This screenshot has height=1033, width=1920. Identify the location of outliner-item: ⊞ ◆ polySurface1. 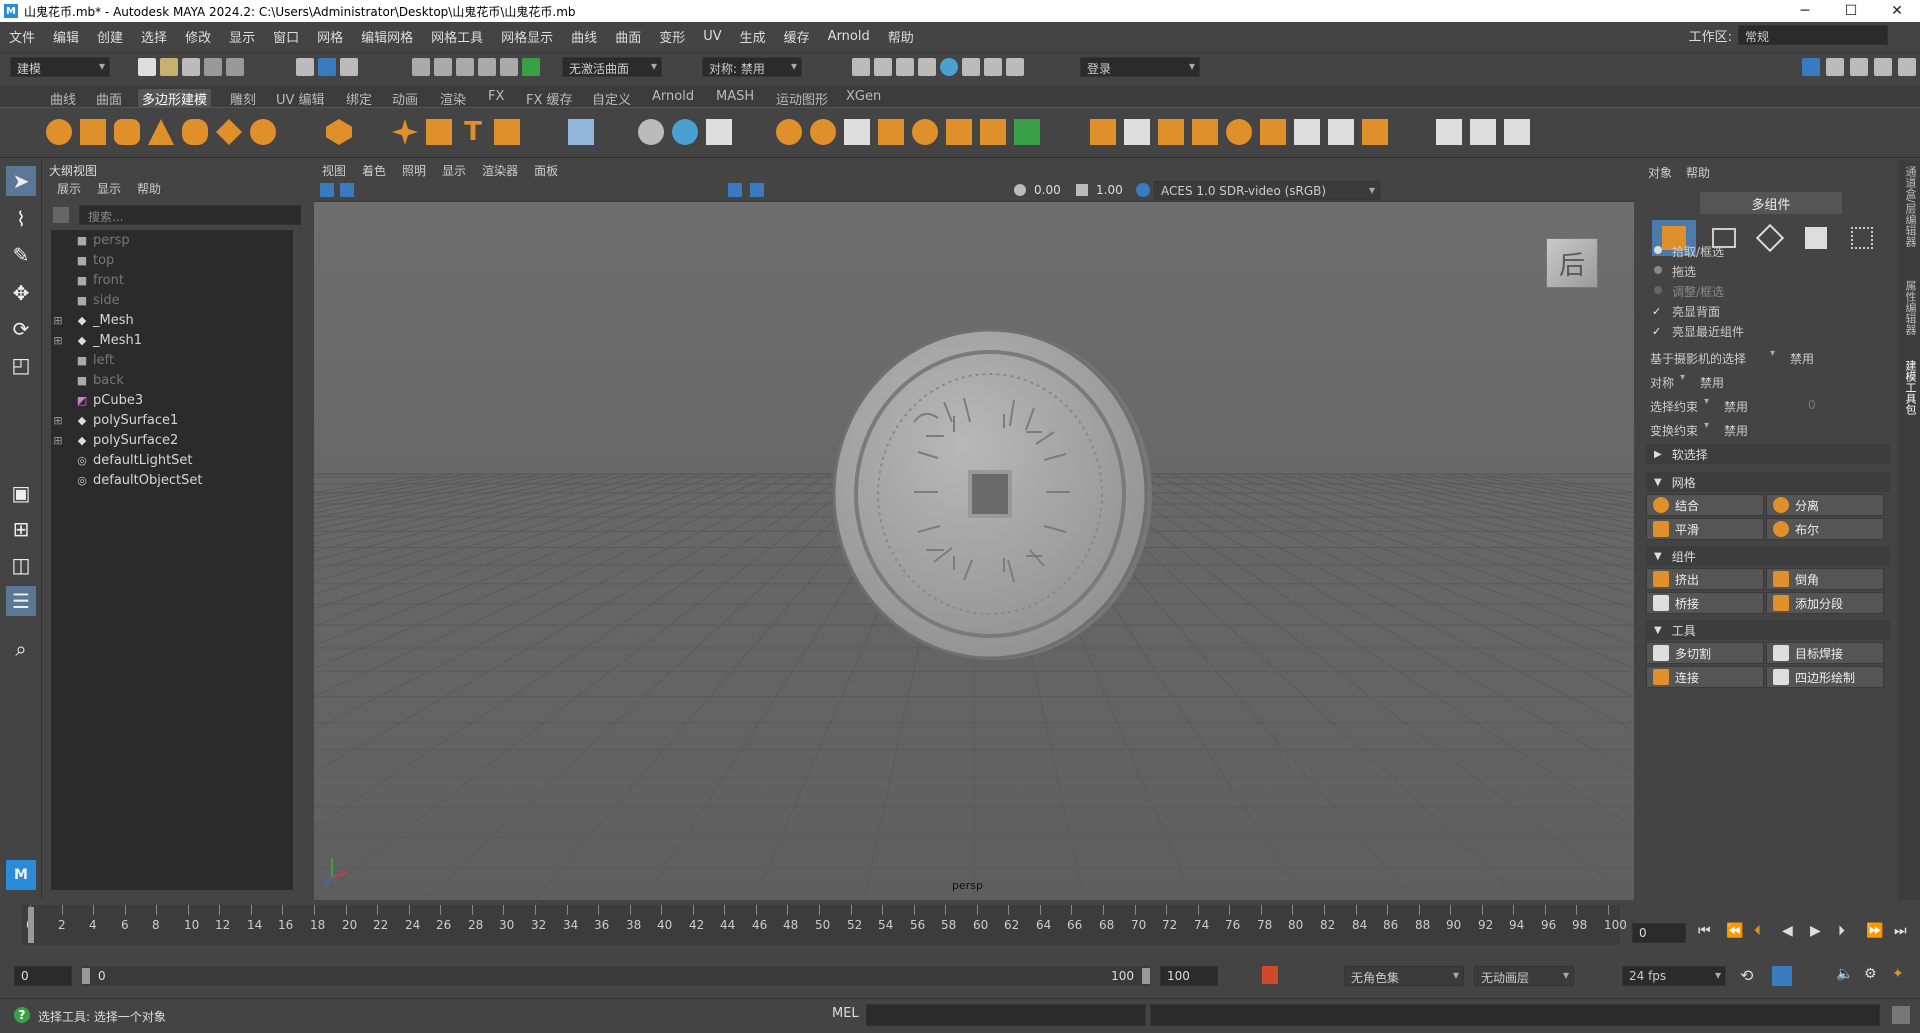
(171, 420).